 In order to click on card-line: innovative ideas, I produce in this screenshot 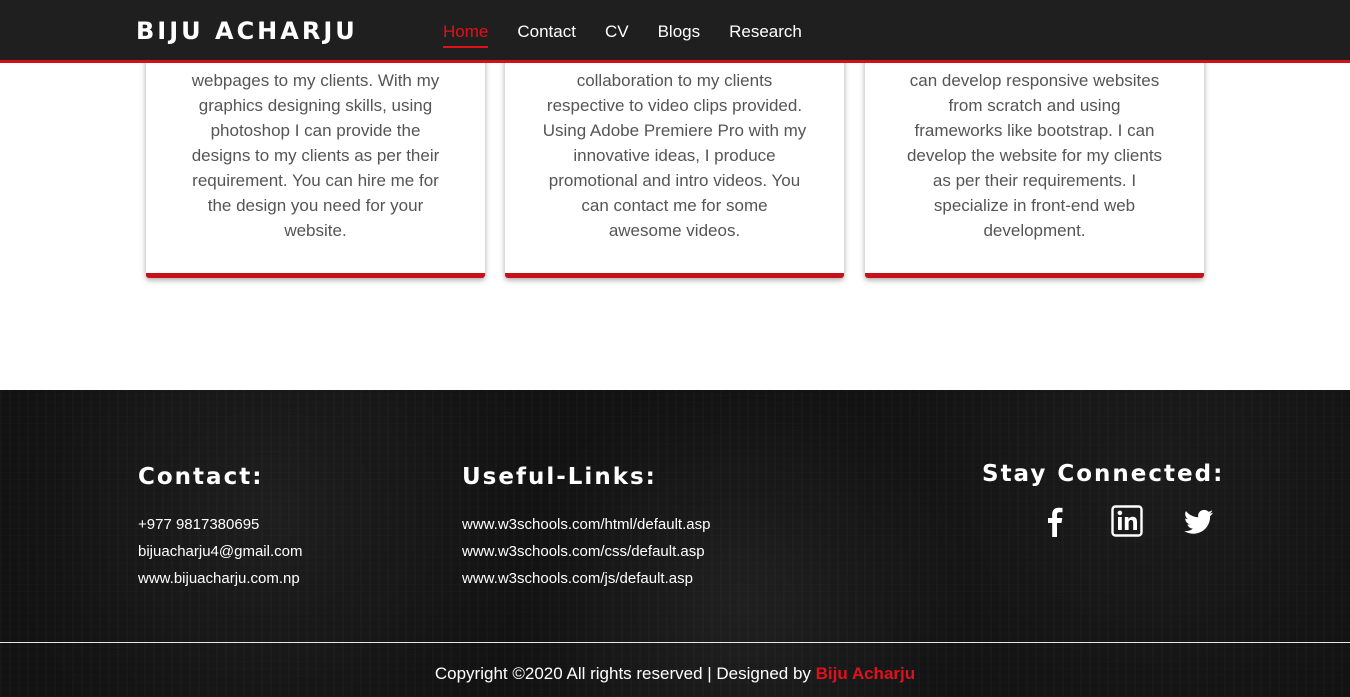, I will do `click(674, 155)`.